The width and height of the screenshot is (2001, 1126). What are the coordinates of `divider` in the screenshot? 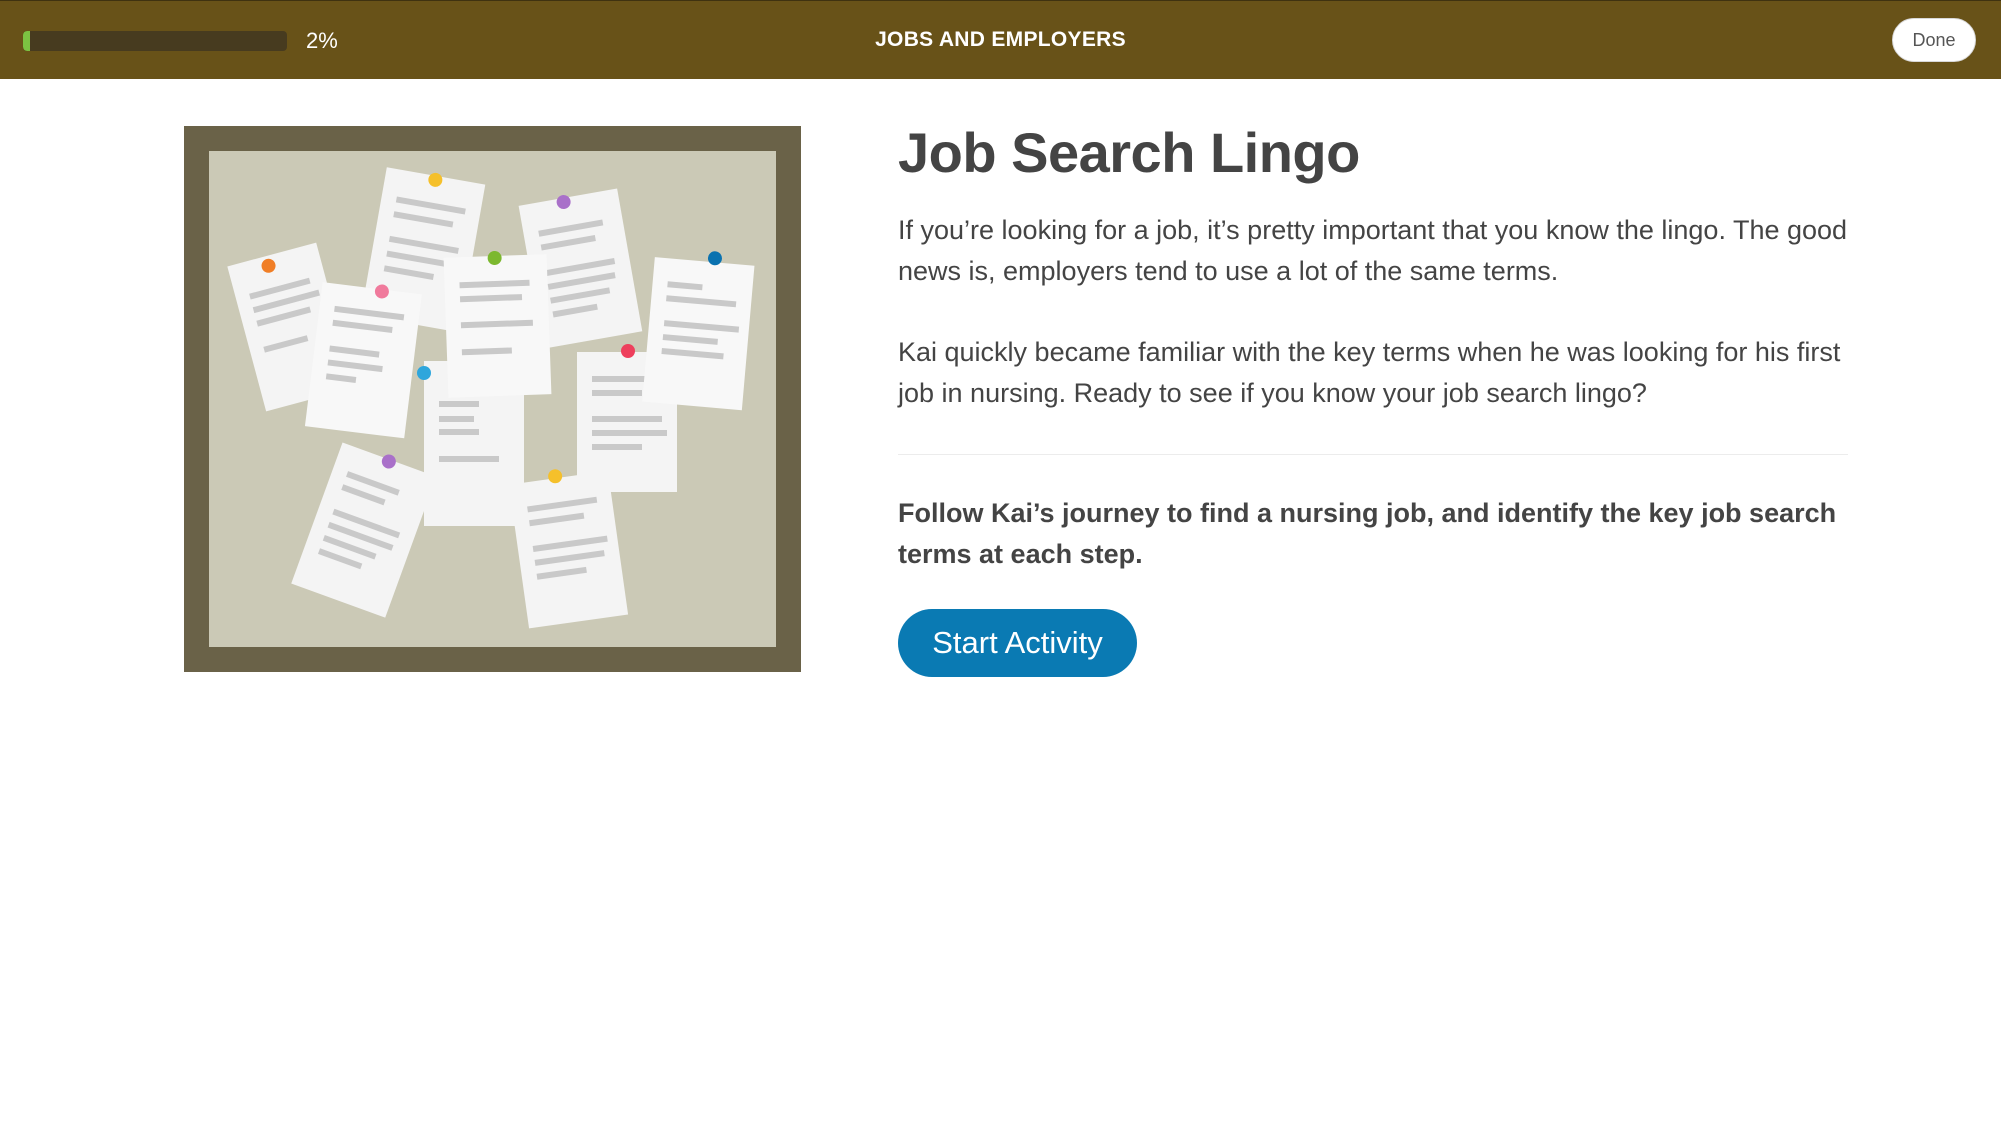 It's located at (1373, 454).